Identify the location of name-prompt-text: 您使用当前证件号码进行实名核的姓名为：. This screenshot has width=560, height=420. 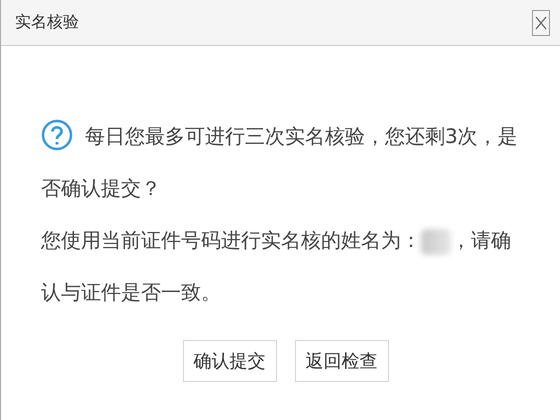
(231, 240).